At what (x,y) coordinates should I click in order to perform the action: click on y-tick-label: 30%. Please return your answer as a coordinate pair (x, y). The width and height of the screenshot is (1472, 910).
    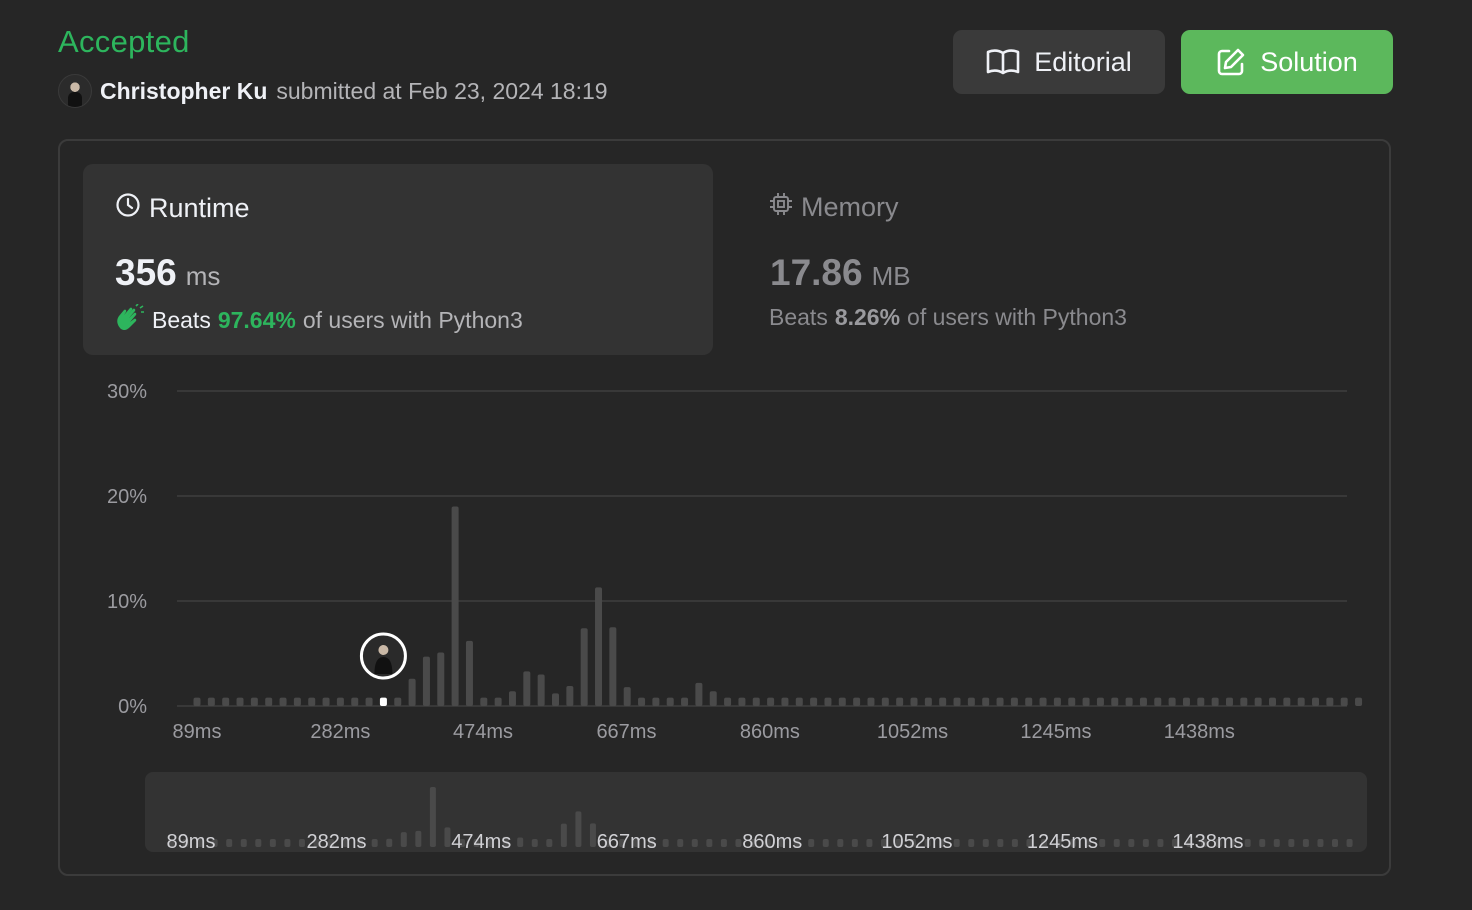
    Looking at the image, I should click on (127, 392).